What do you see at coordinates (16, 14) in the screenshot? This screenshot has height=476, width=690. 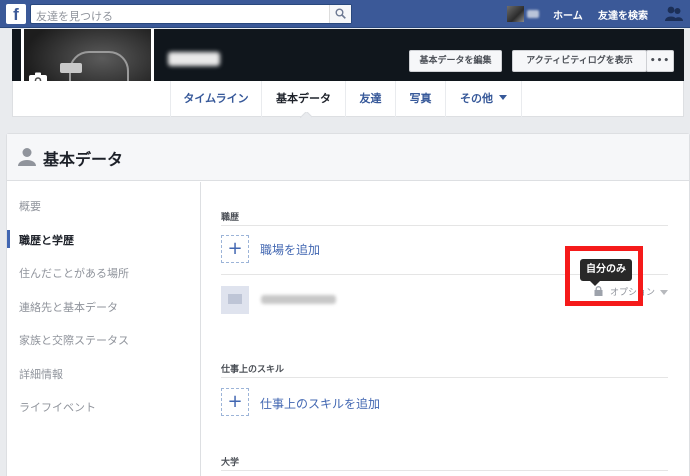 I see `facebook-logo-icon: f` at bounding box center [16, 14].